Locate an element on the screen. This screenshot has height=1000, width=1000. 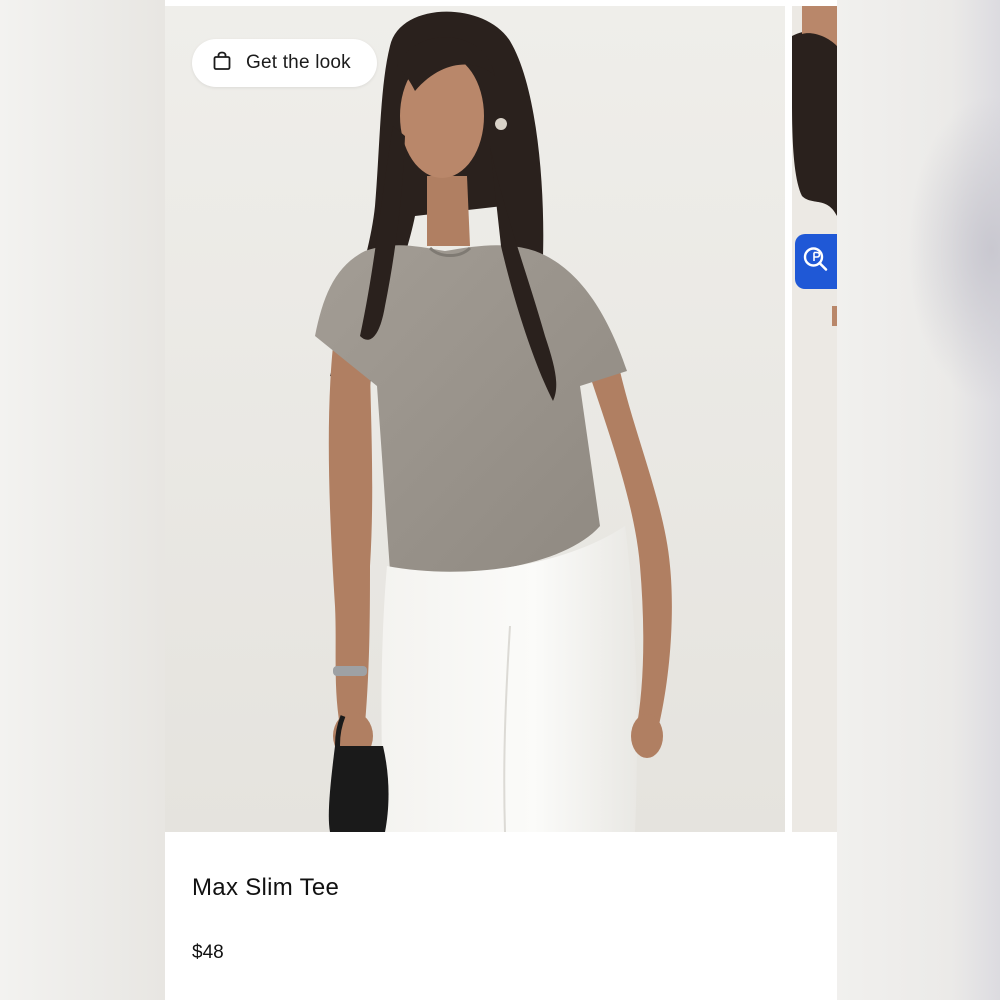
visual-search-icon is located at coordinates (816, 261).